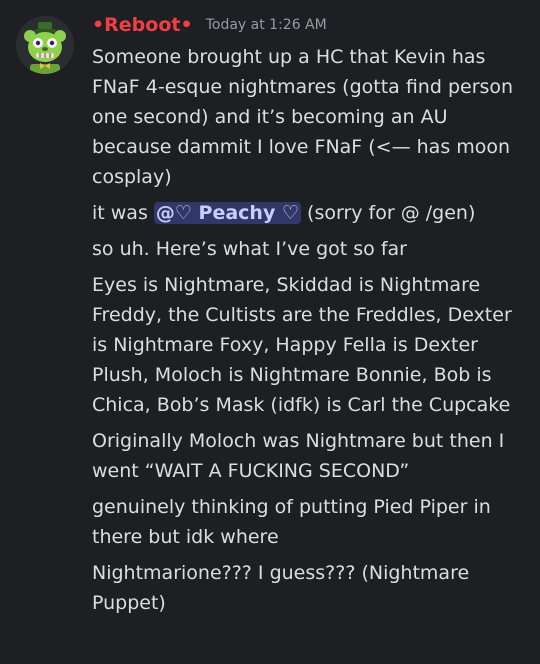  I want to click on mention-prefix: it was, so click(123, 213).